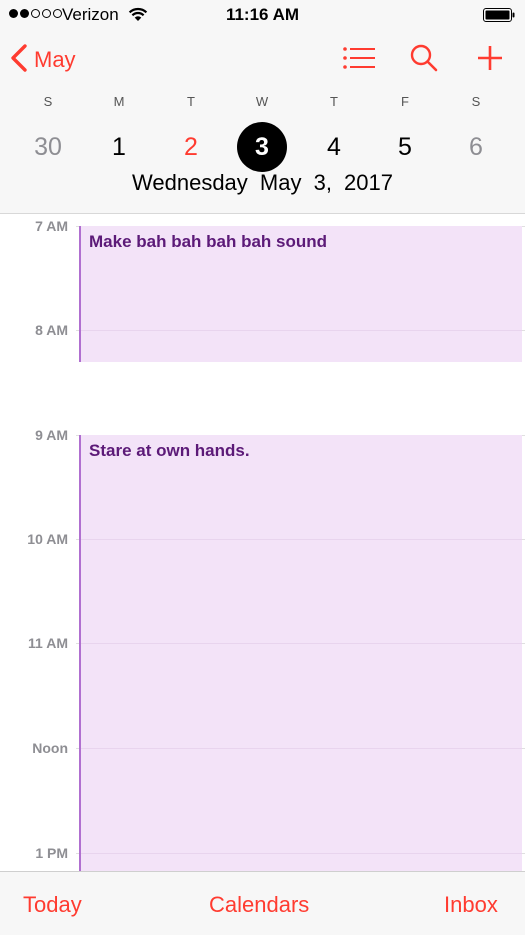 This screenshot has height=935, width=525. What do you see at coordinates (55, 59) in the screenshot?
I see `back-button-label: May` at bounding box center [55, 59].